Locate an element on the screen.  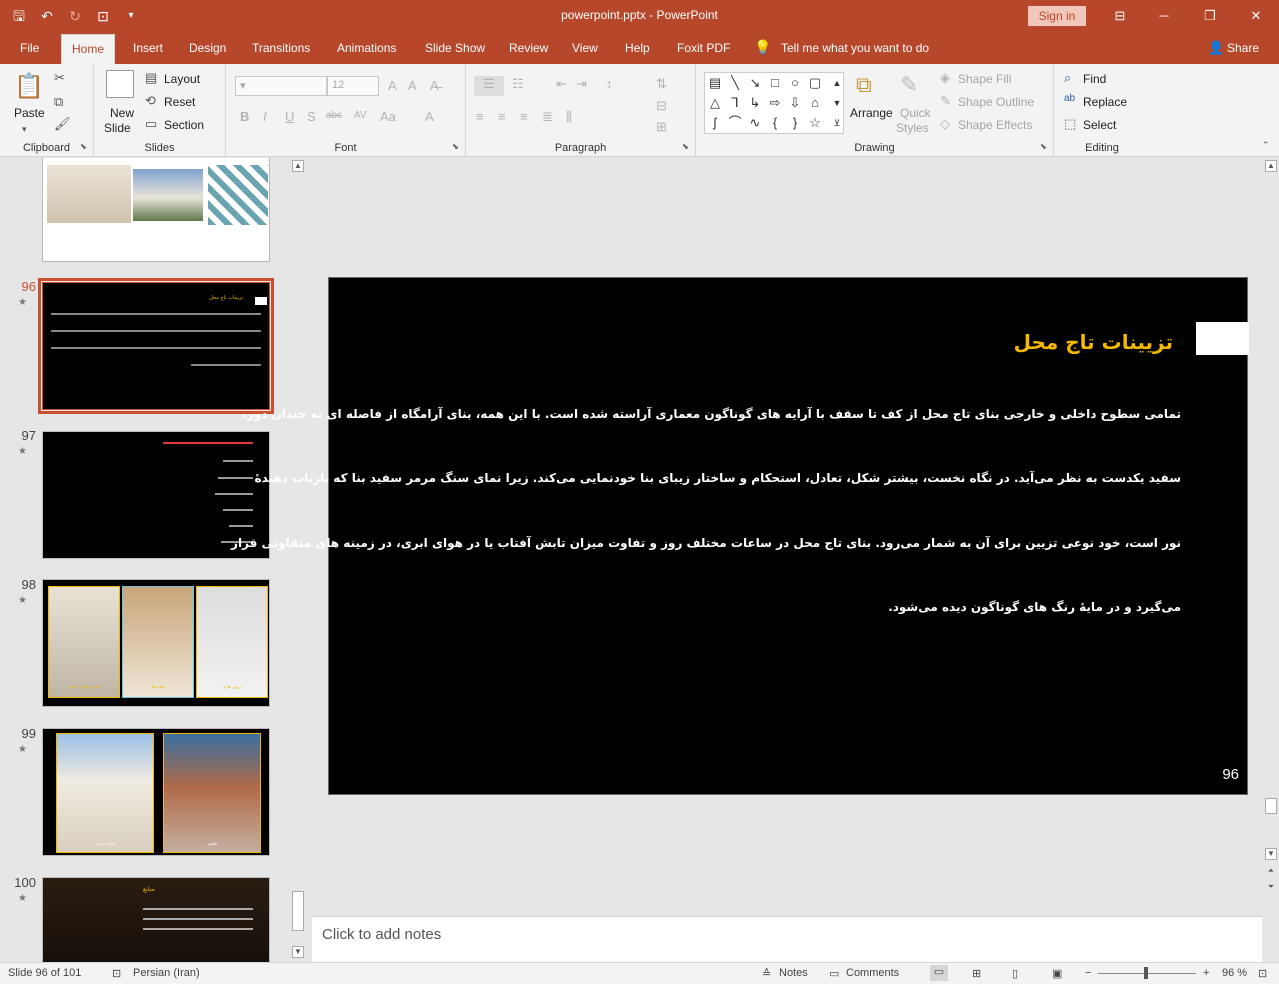
scroll-thumb is located at coordinates (1271, 806).